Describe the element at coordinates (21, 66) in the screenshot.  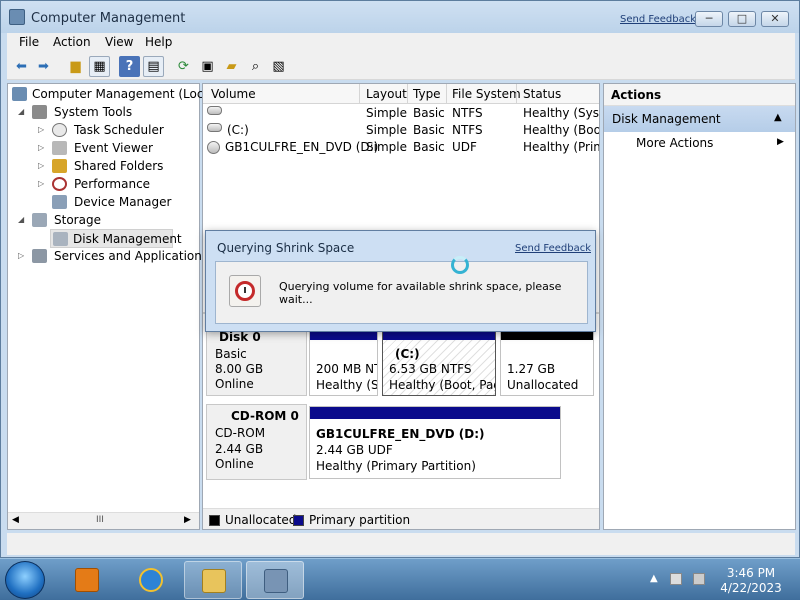
I see `back-icon: ⬅` at that location.